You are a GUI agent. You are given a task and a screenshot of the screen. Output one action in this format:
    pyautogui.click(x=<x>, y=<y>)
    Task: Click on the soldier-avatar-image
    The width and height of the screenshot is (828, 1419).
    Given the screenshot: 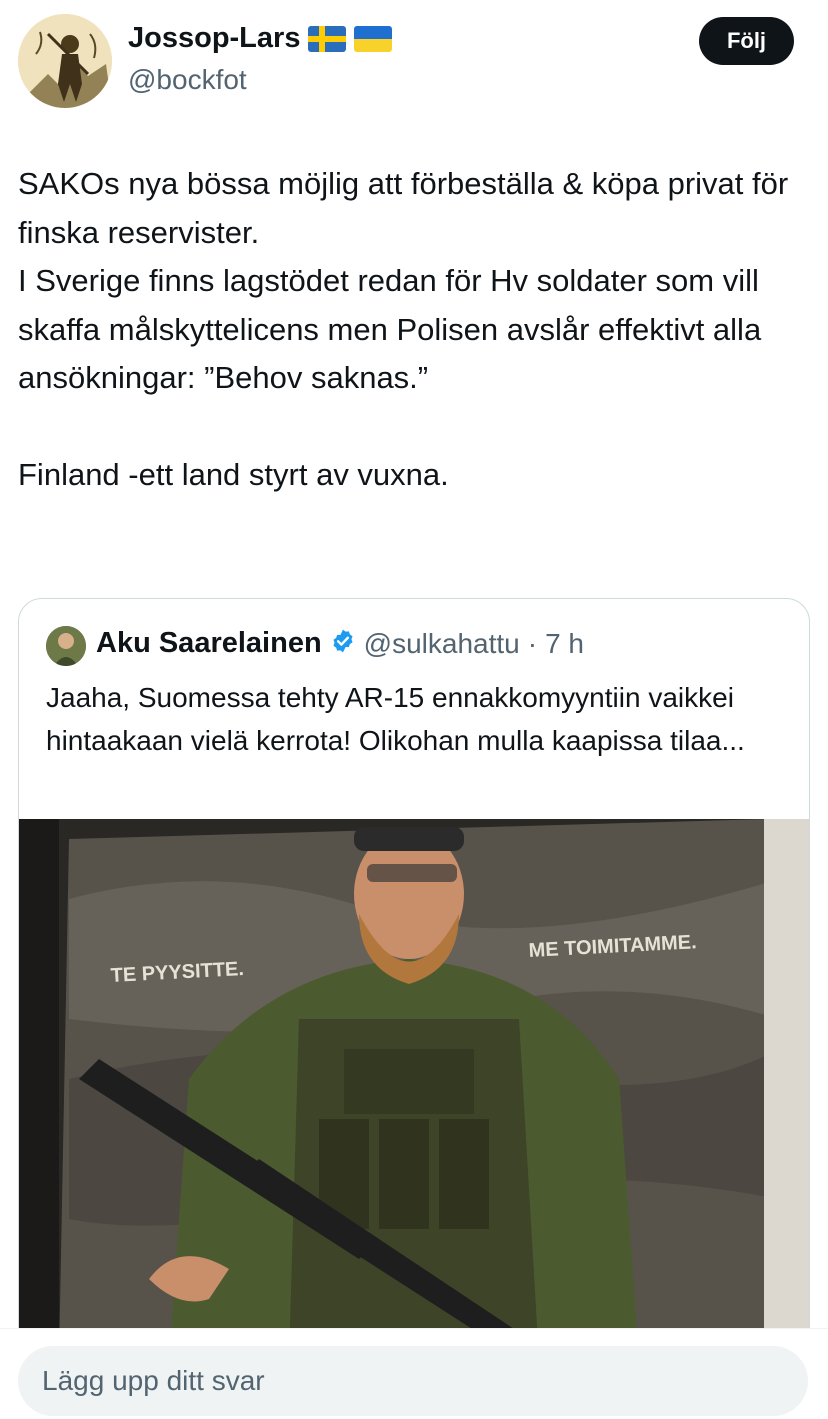 What is the action you would take?
    pyautogui.click(x=66, y=646)
    